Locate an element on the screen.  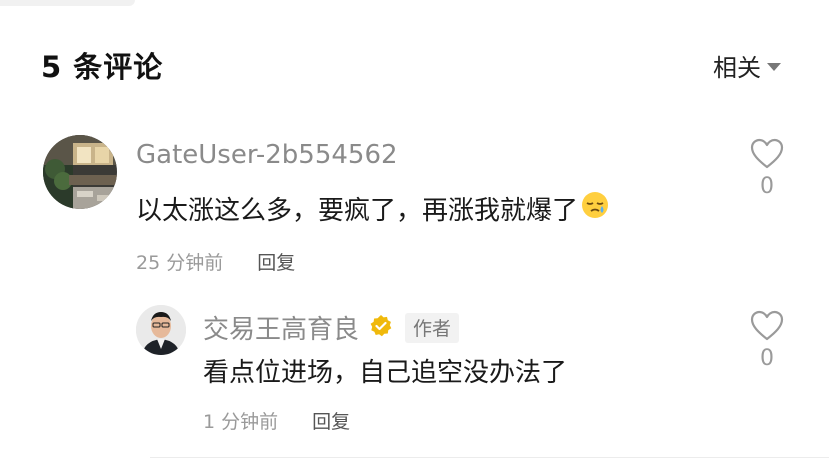
verified-badge-icon is located at coordinates (381, 328).